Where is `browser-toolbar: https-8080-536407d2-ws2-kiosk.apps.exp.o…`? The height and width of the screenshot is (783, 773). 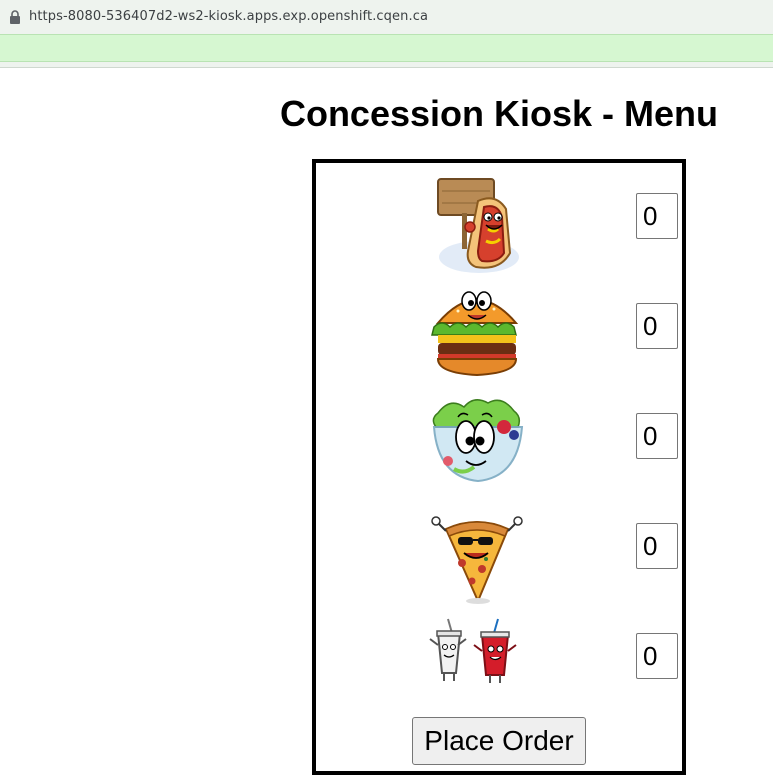 browser-toolbar: https-8080-536407d2-ws2-kiosk.apps.exp.o… is located at coordinates (386, 34).